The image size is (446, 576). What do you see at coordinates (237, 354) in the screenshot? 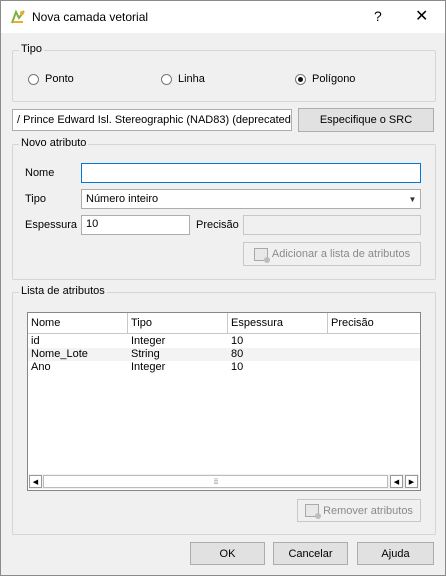
I see `cell-espessura: 80` at bounding box center [237, 354].